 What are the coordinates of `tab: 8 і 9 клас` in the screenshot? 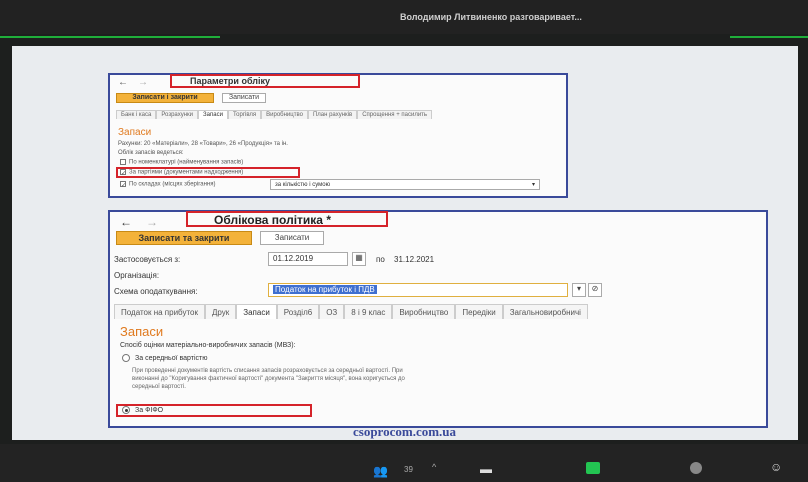 It's located at (368, 311).